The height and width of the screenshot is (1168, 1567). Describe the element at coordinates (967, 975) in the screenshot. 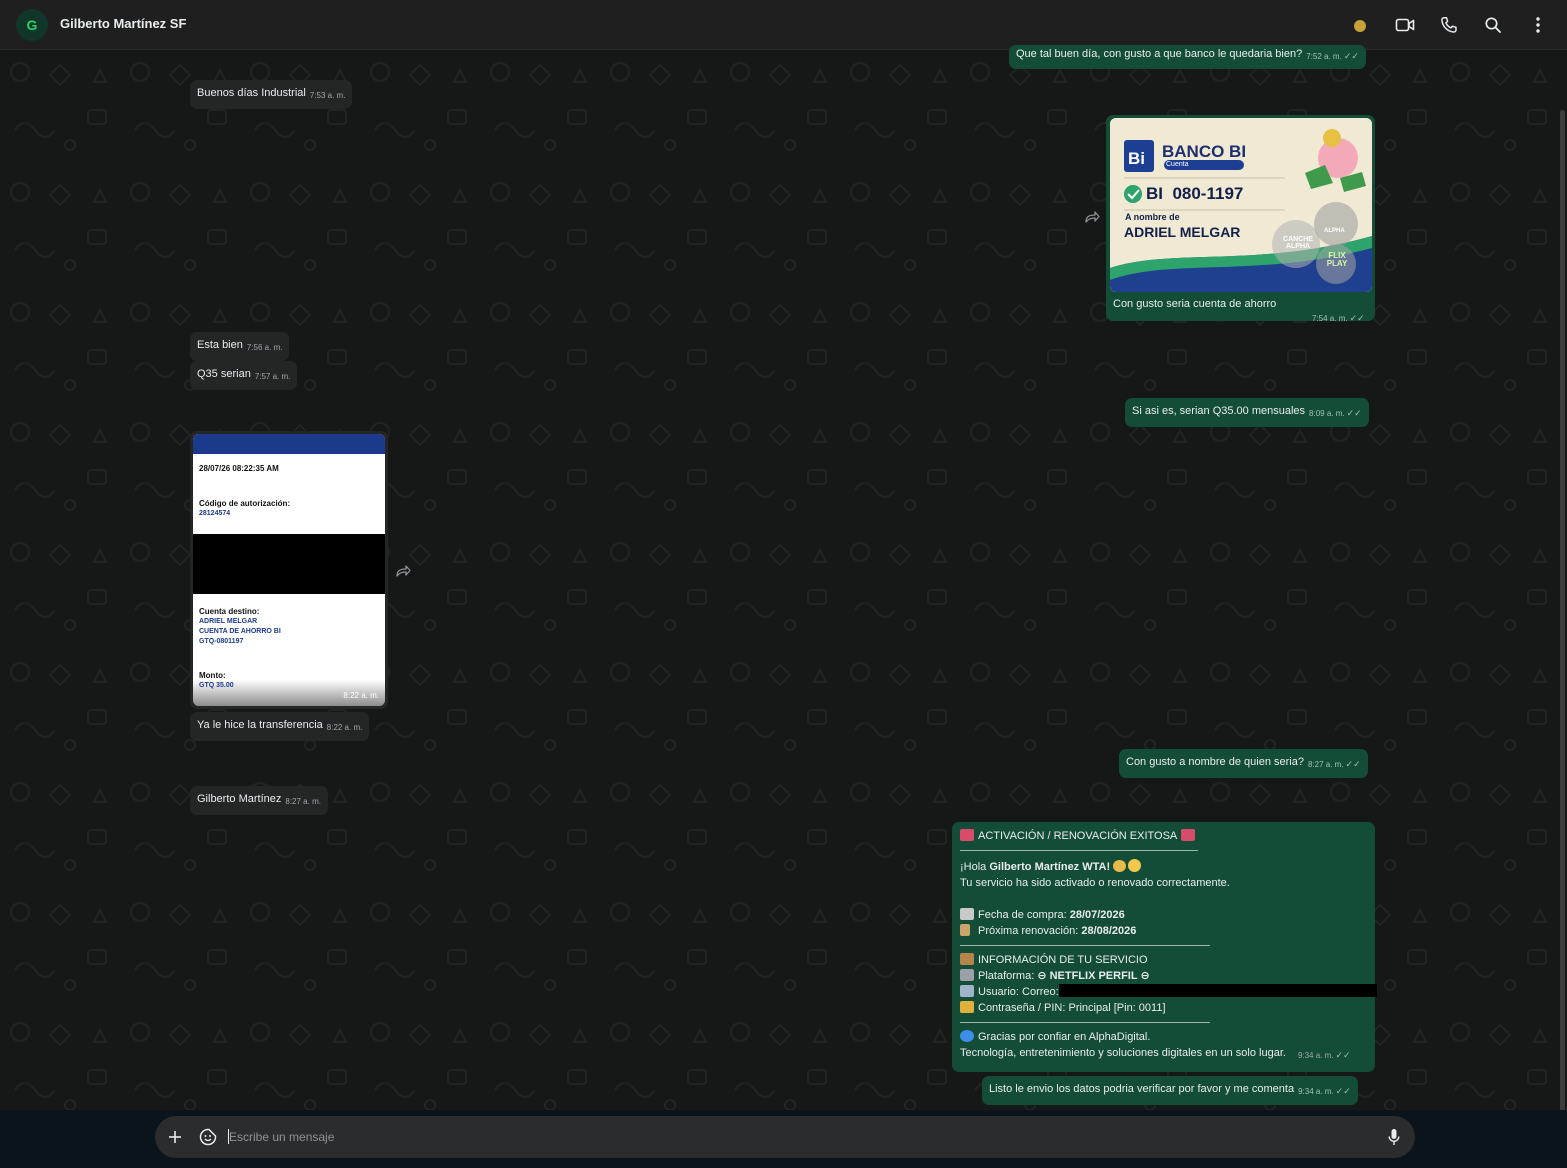

I see `clapper-icon` at that location.